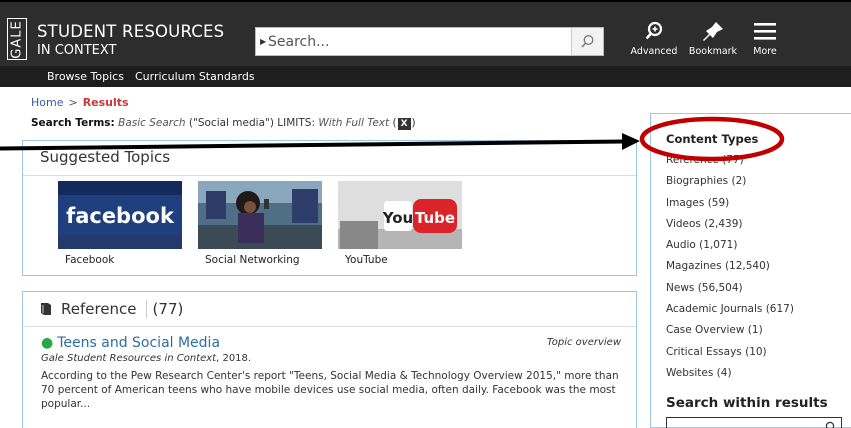 This screenshot has height=428, width=851. What do you see at coordinates (312, 145) in the screenshot?
I see `pointer-arrow-line` at bounding box center [312, 145].